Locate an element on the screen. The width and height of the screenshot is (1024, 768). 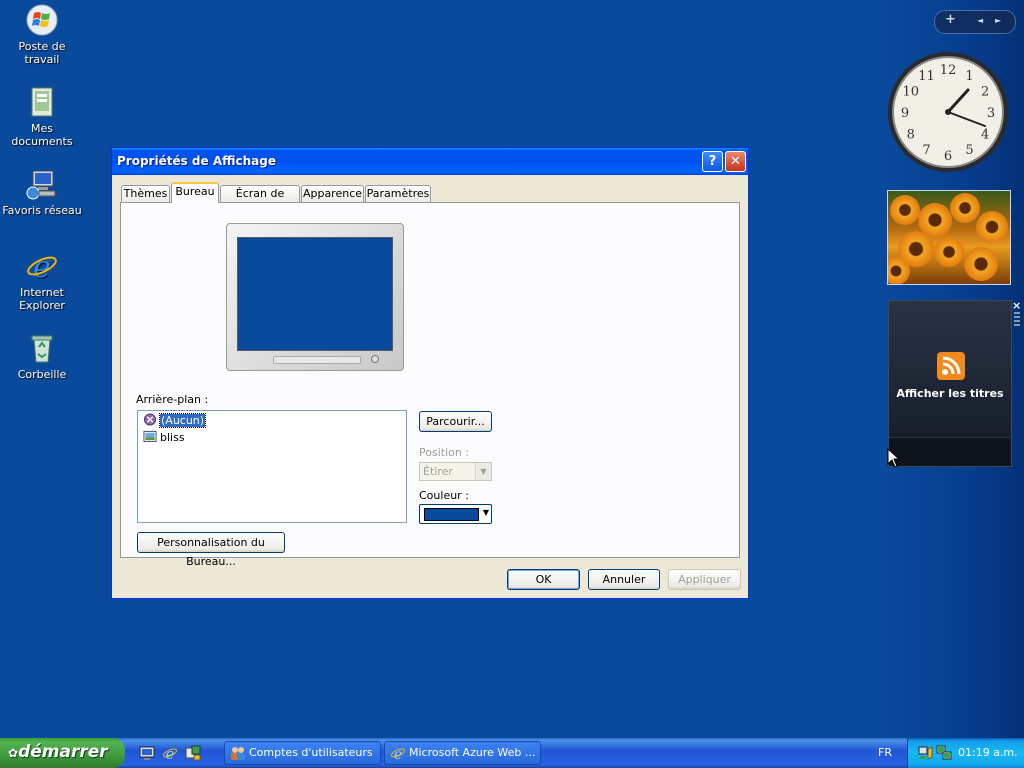
apply-button: Appliquer is located at coordinates (704, 579).